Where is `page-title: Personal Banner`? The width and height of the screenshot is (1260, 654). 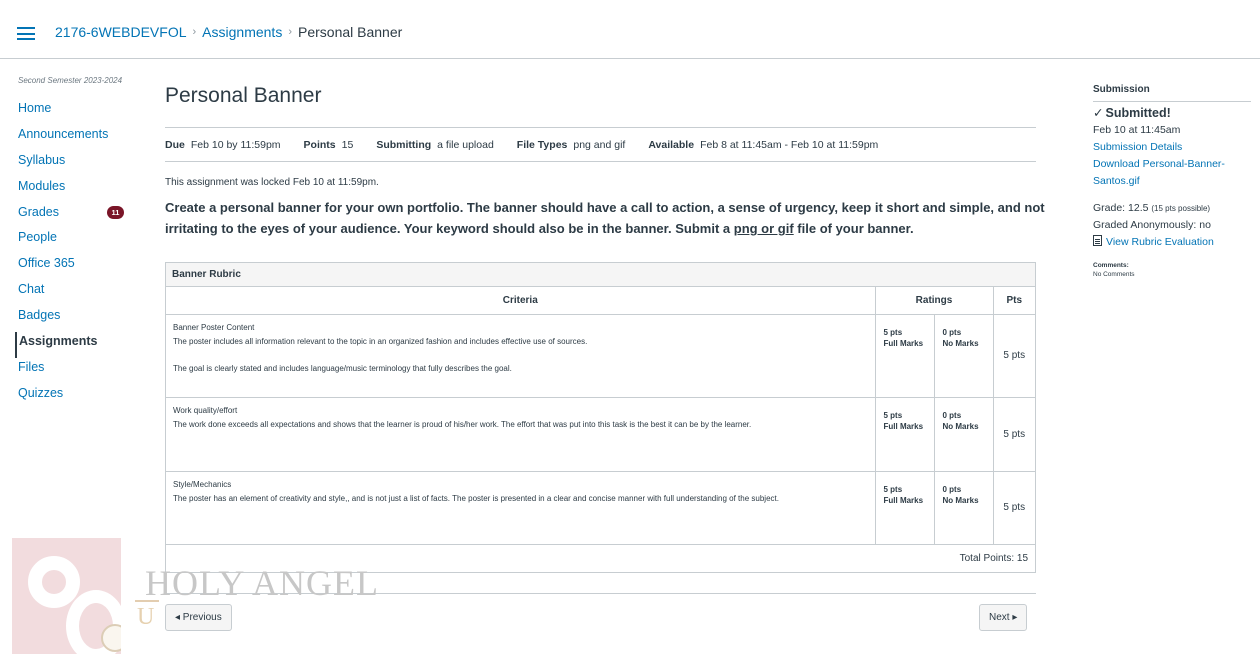 page-title: Personal Banner is located at coordinates (243, 95).